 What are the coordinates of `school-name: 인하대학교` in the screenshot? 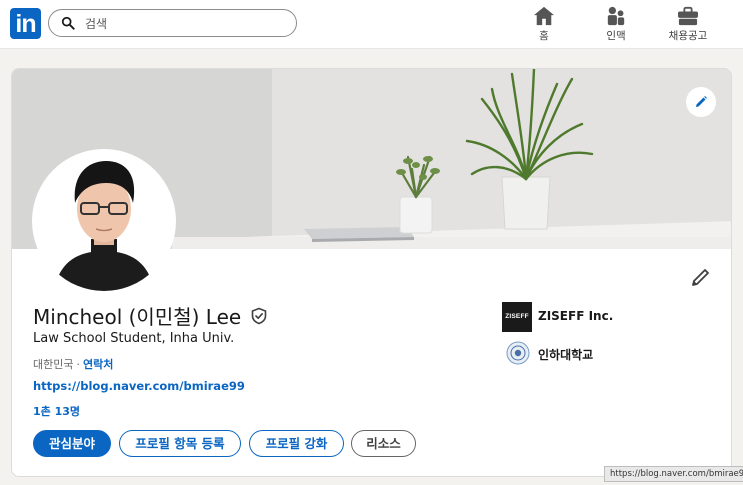 It's located at (566, 355).